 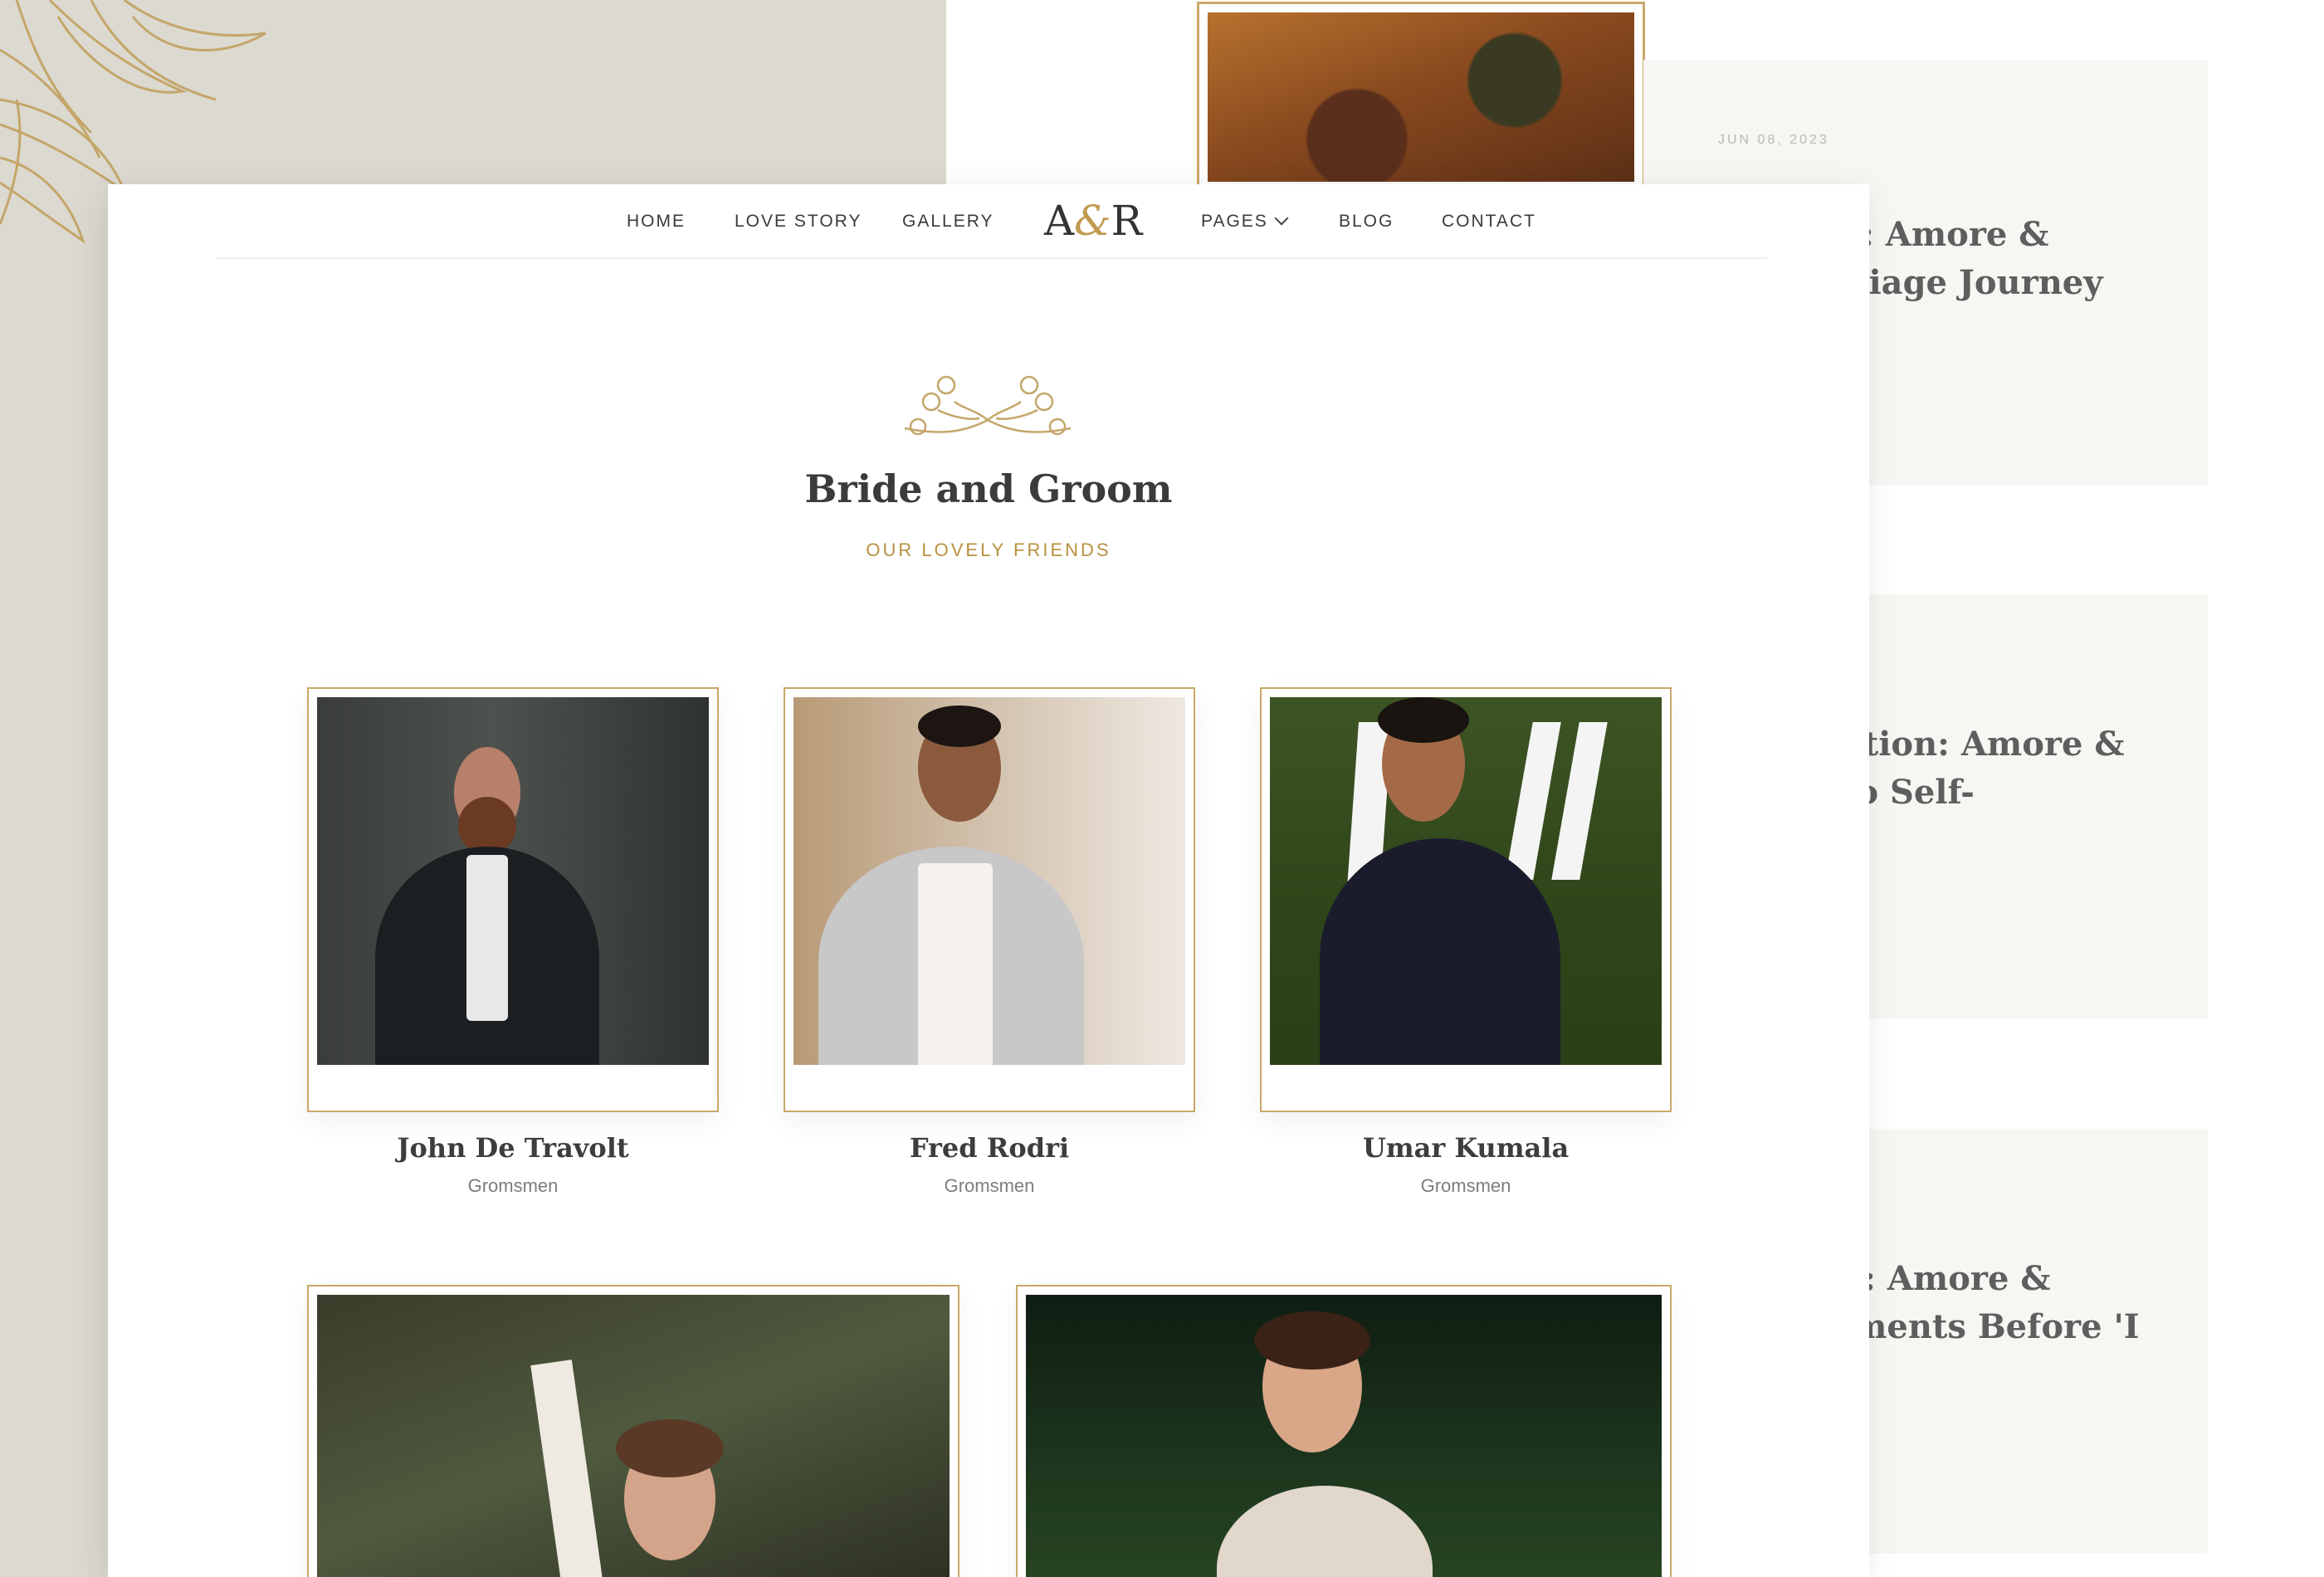 I want to click on photo-figure-jacket, so click(x=1440, y=952).